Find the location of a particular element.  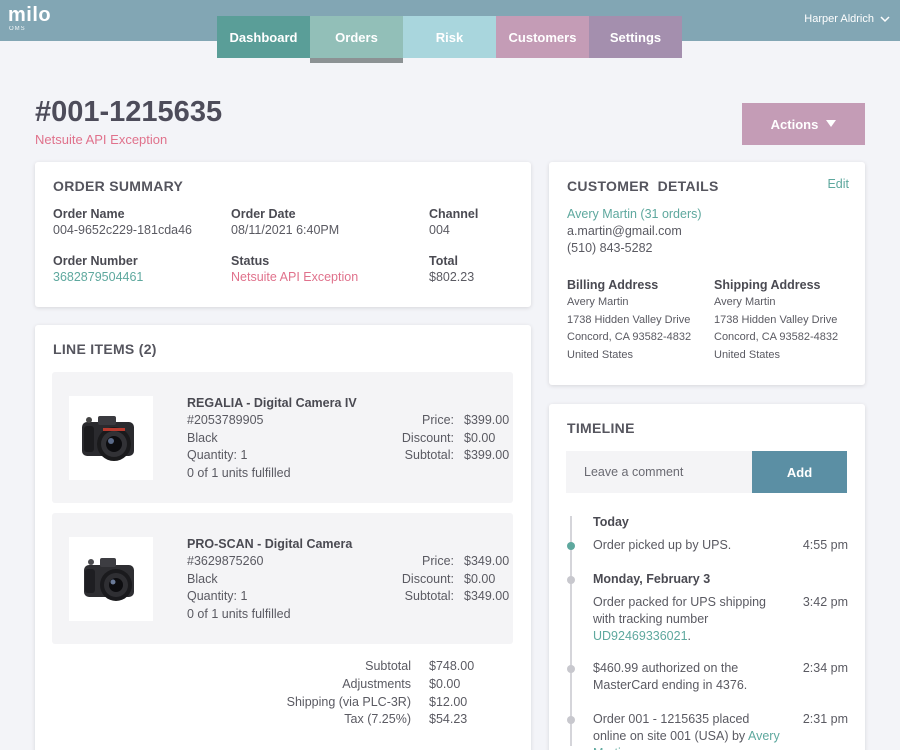

order-summary-title: ORDER SUMMARY is located at coordinates (118, 186).